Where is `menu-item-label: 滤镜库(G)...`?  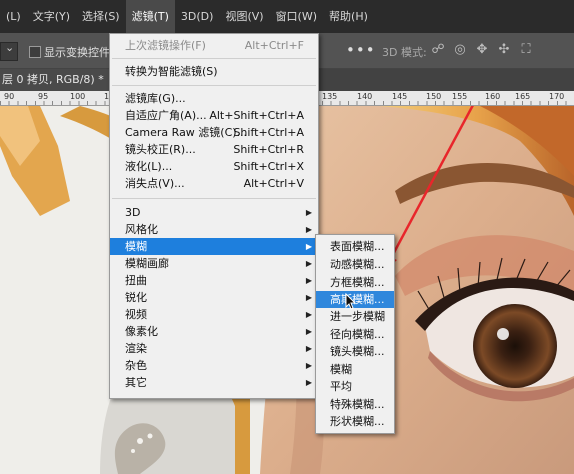 menu-item-label: 滤镜库(G)... is located at coordinates (155, 98).